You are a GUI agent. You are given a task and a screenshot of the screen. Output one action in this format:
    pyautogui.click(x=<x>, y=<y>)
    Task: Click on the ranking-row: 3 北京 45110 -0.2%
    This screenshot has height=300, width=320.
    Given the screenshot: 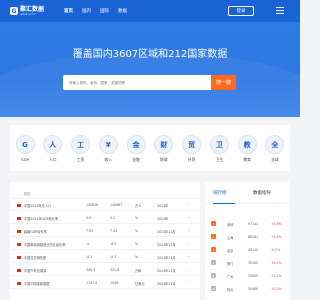 What is the action you would take?
    pyautogui.click(x=247, y=249)
    